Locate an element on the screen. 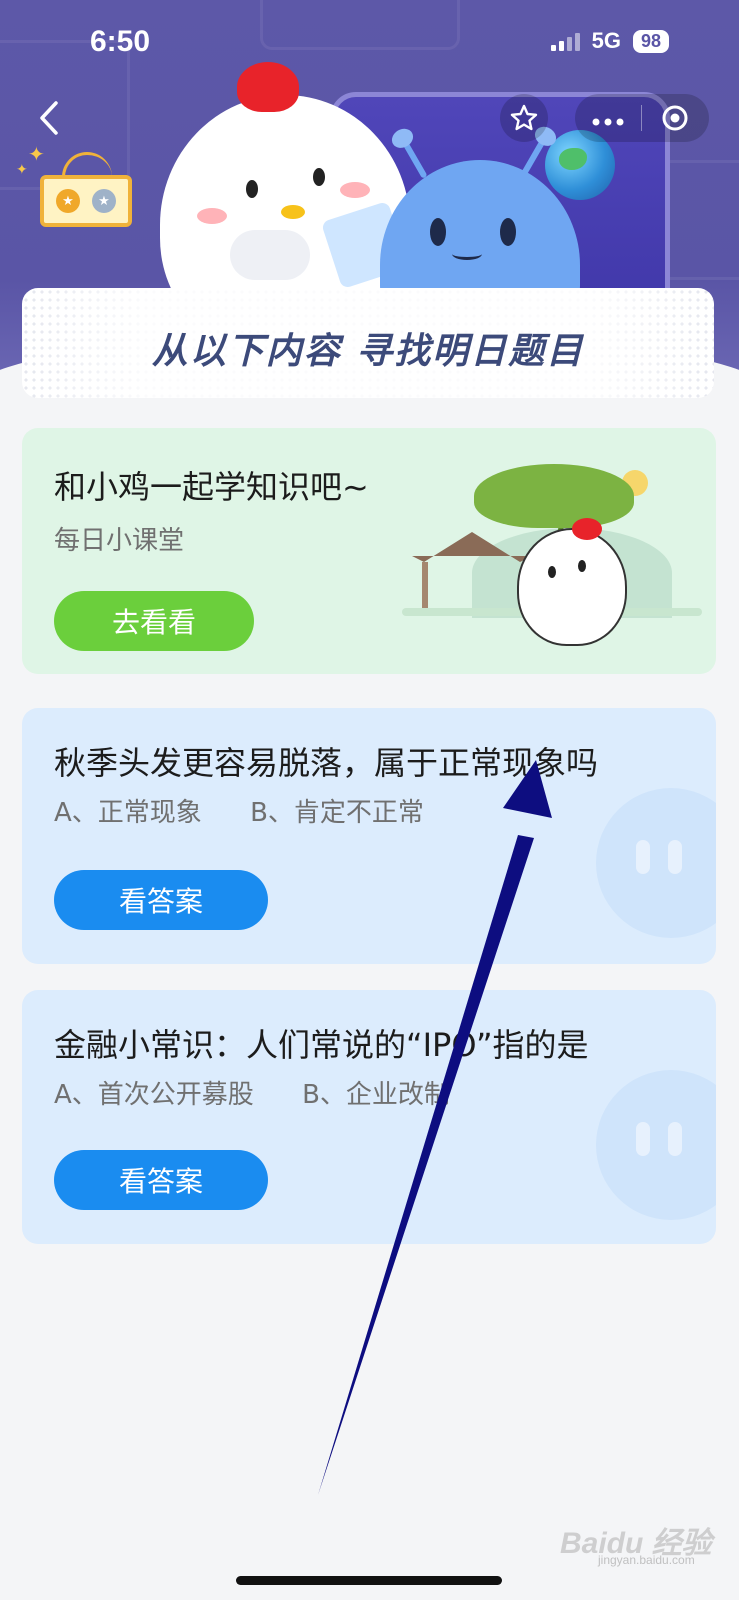  headline-card: 从以下内容 寻找明日题目 is located at coordinates (368, 343).